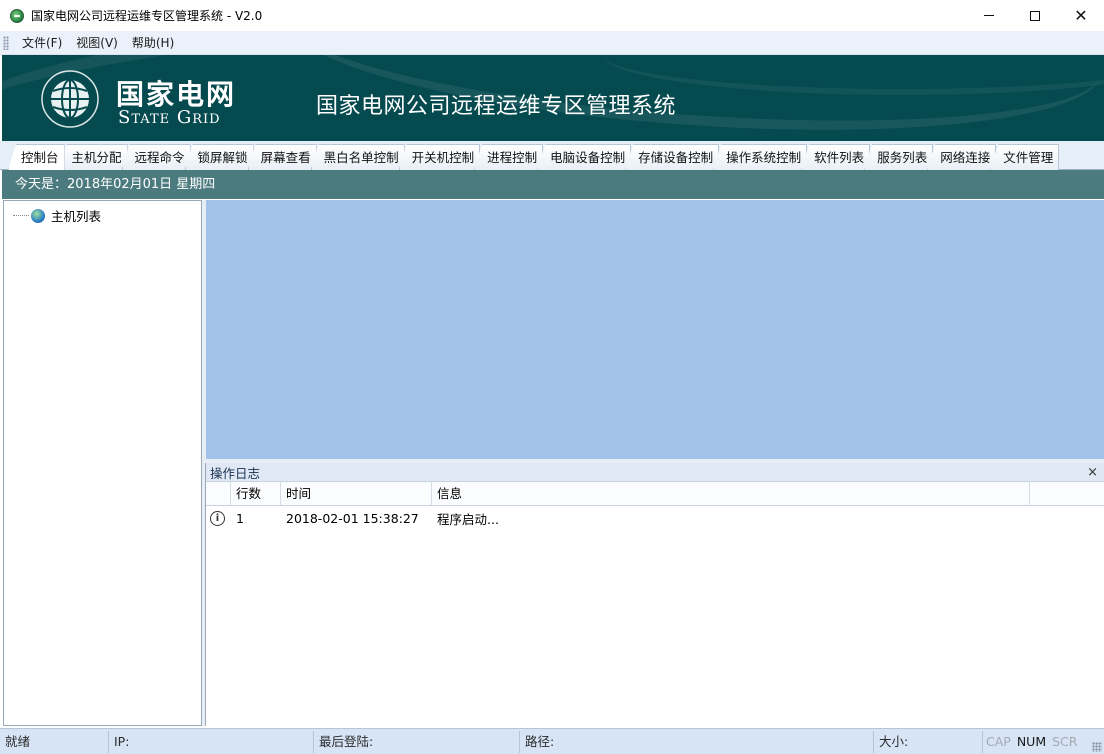  What do you see at coordinates (928, 741) in the screenshot?
I see `status-size: 大小:` at bounding box center [928, 741].